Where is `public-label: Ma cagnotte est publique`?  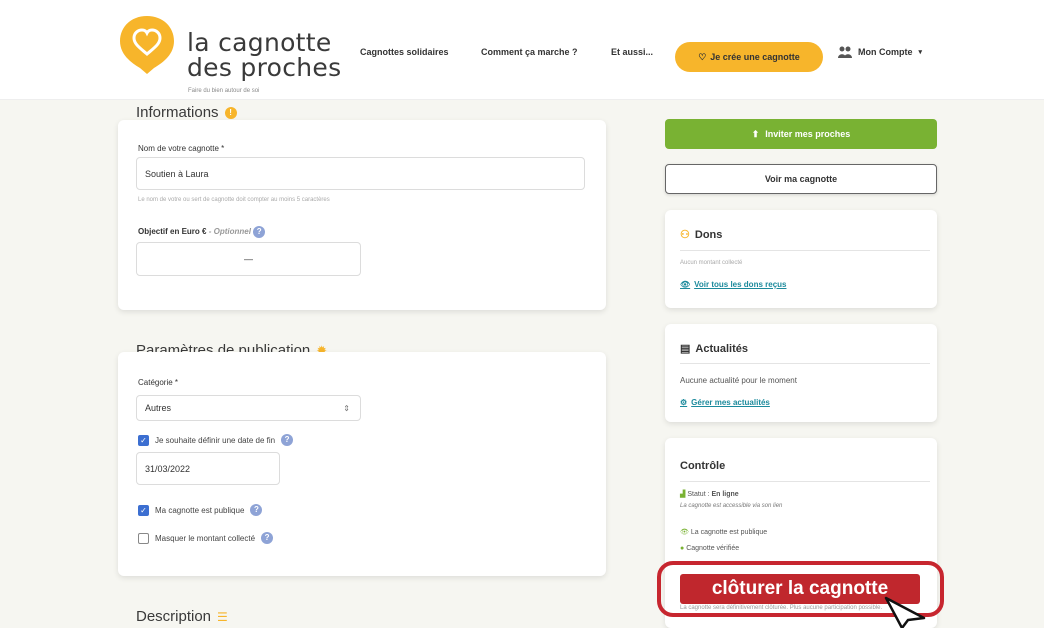
public-label: Ma cagnotte est publique is located at coordinates (200, 510).